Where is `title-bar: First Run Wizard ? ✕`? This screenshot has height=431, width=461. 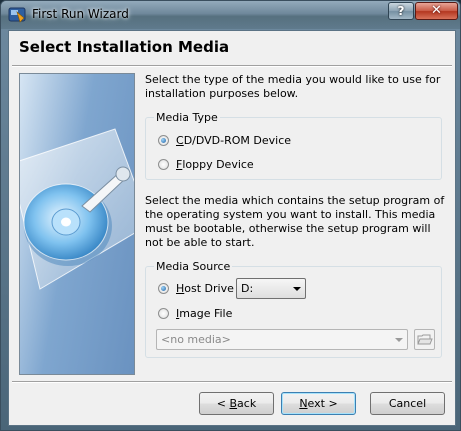
title-bar: First Run Wizard ? ✕ is located at coordinates (230, 15).